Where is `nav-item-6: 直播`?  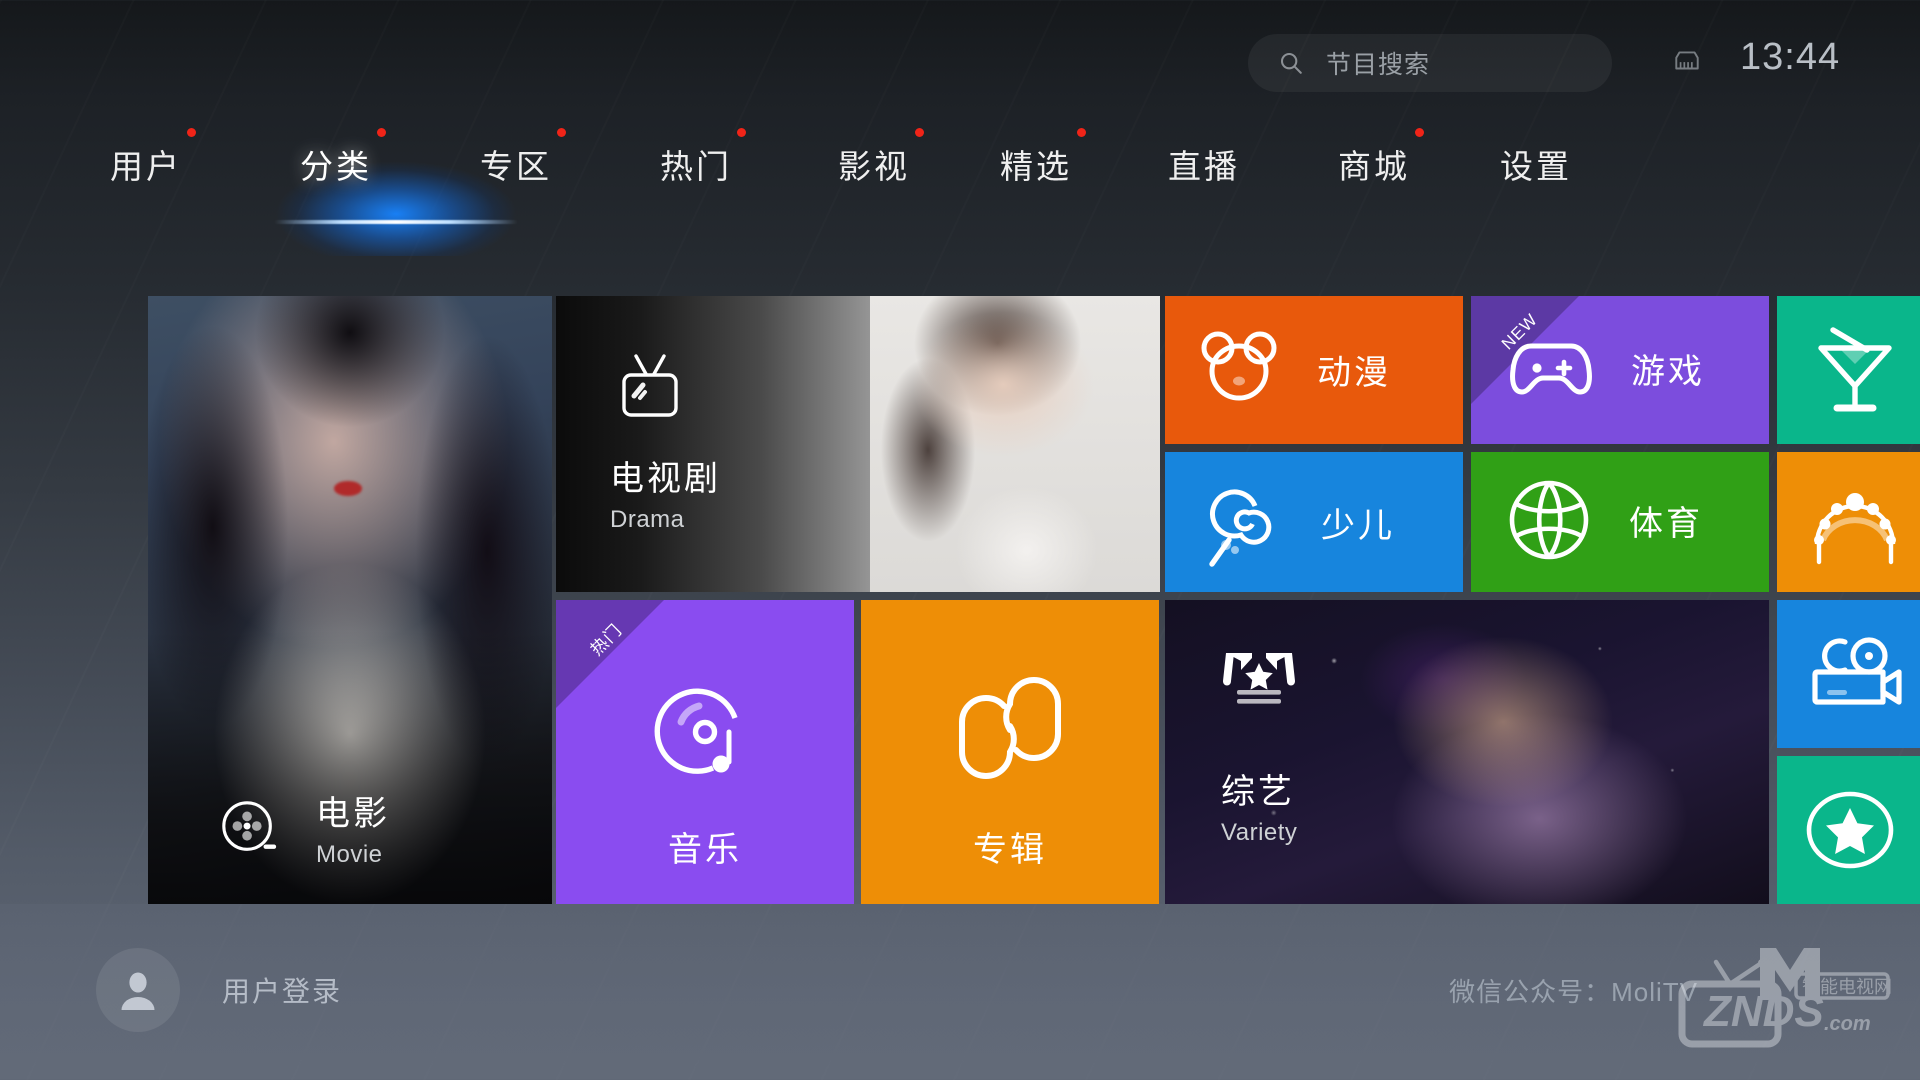
nav-item-6: 直播 is located at coordinates (1204, 166).